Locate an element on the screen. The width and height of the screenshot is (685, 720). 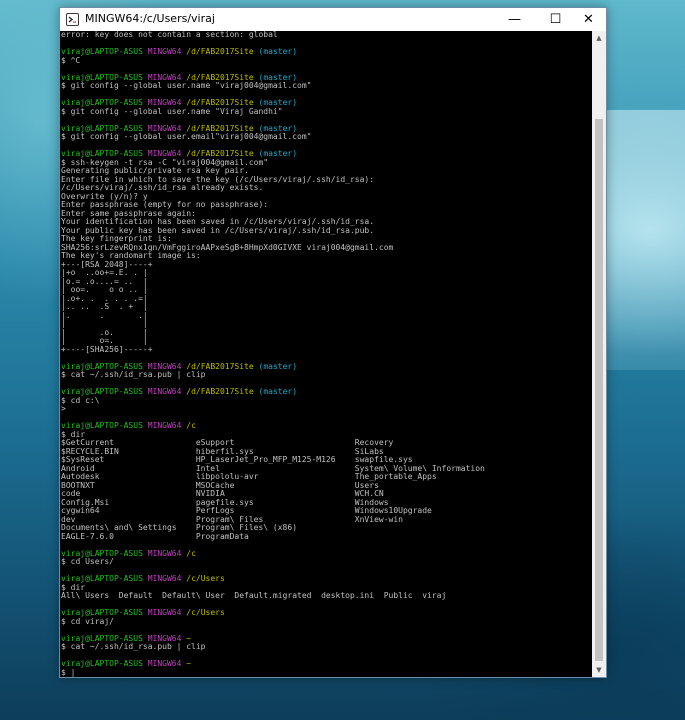
terminal-text: ~ is located at coordinates (186, 663).